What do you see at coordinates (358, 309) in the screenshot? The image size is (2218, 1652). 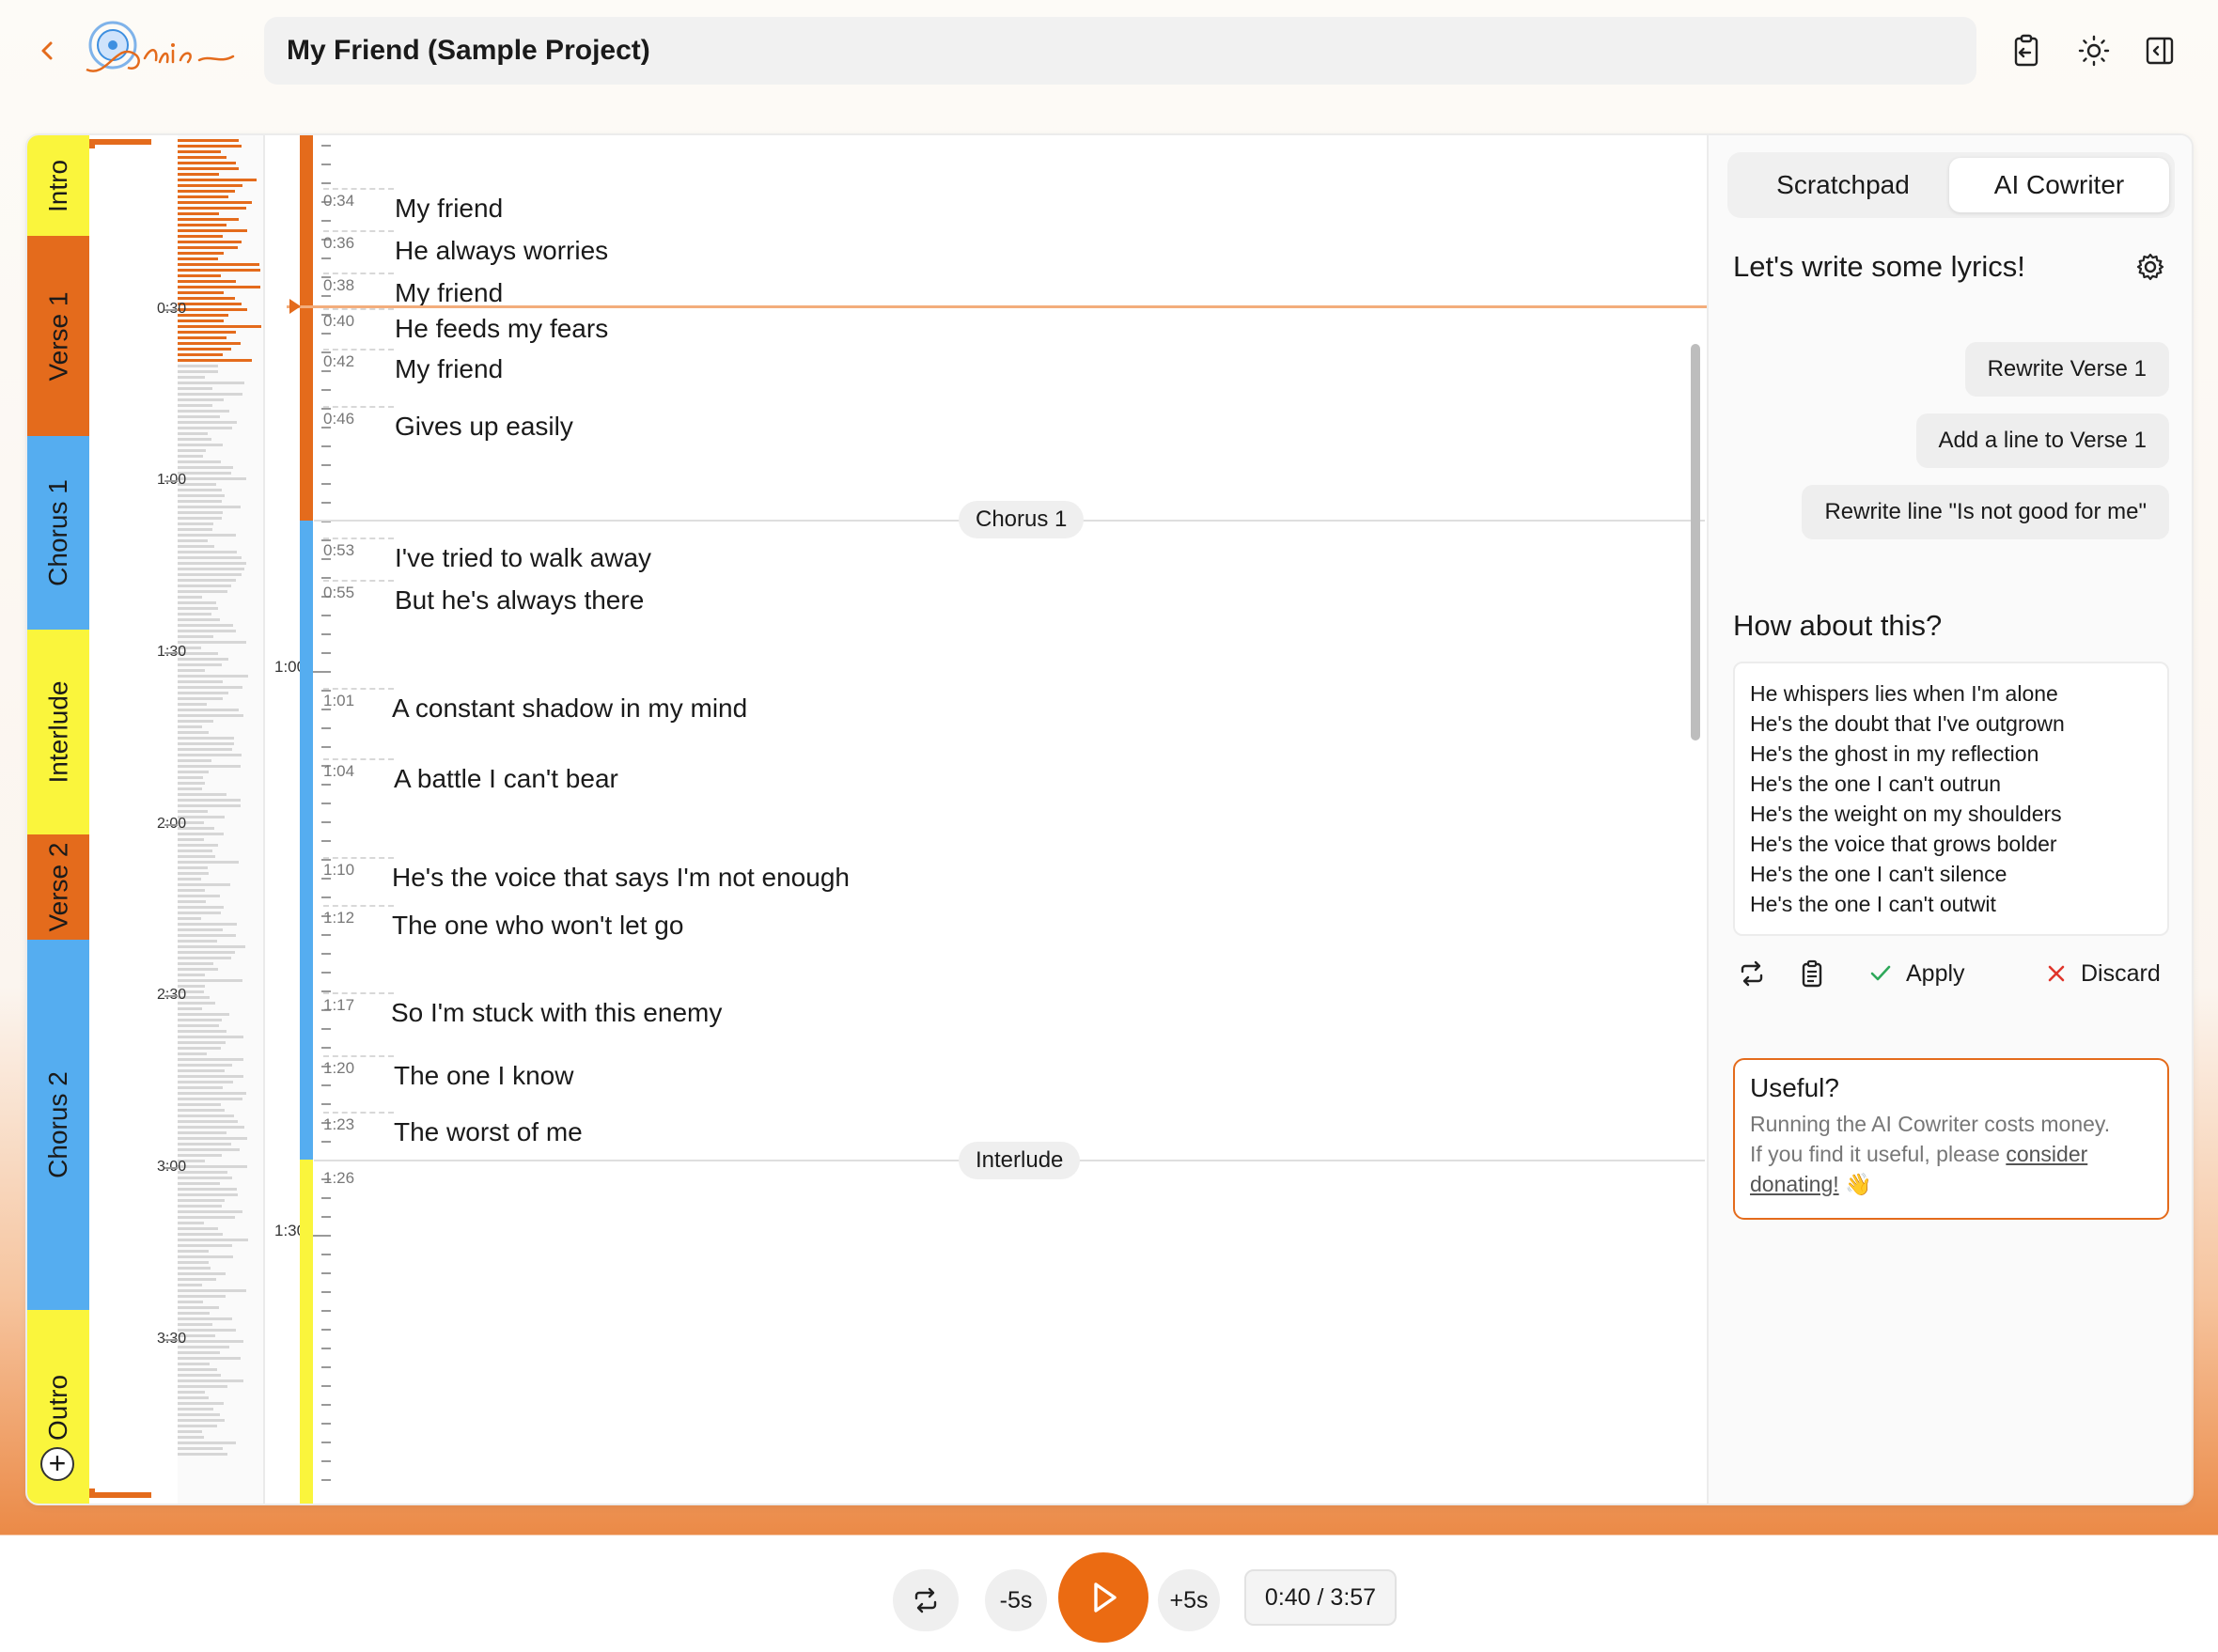 I see `line-divider` at bounding box center [358, 309].